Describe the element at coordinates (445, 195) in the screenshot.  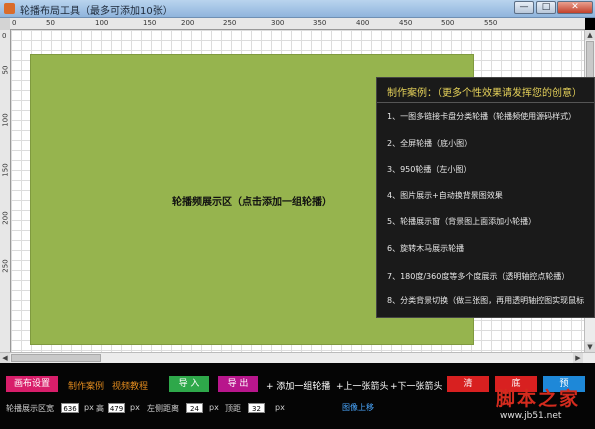
I see `case-item: 4、图片展示+自动换背景图效果` at that location.